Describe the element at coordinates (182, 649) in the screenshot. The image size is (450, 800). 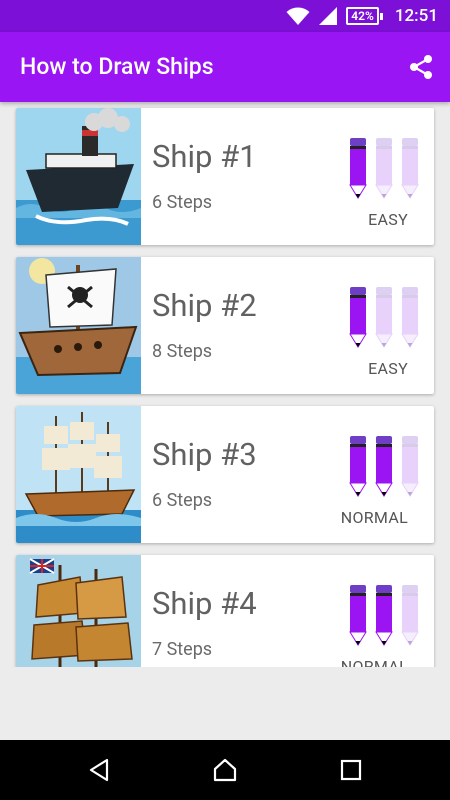
I see `ship-steps: 7 Steps` at that location.